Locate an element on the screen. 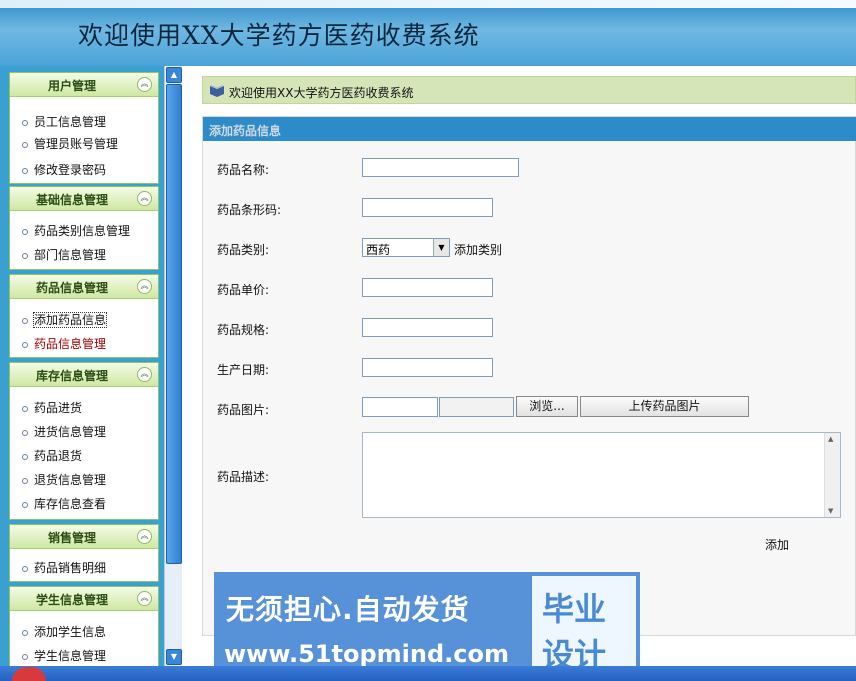 The image size is (856, 681). sidebar-item-staff: 员工信息管理 is located at coordinates (64, 121).